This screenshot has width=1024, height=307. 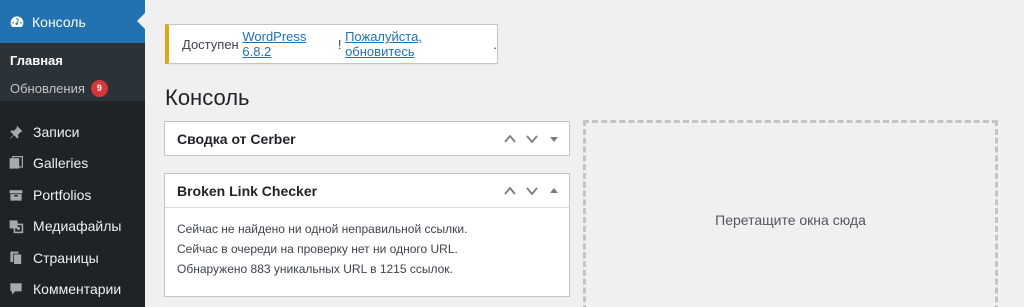 I want to click on sidebar-item-media: Медиафайлы, so click(x=72, y=227).